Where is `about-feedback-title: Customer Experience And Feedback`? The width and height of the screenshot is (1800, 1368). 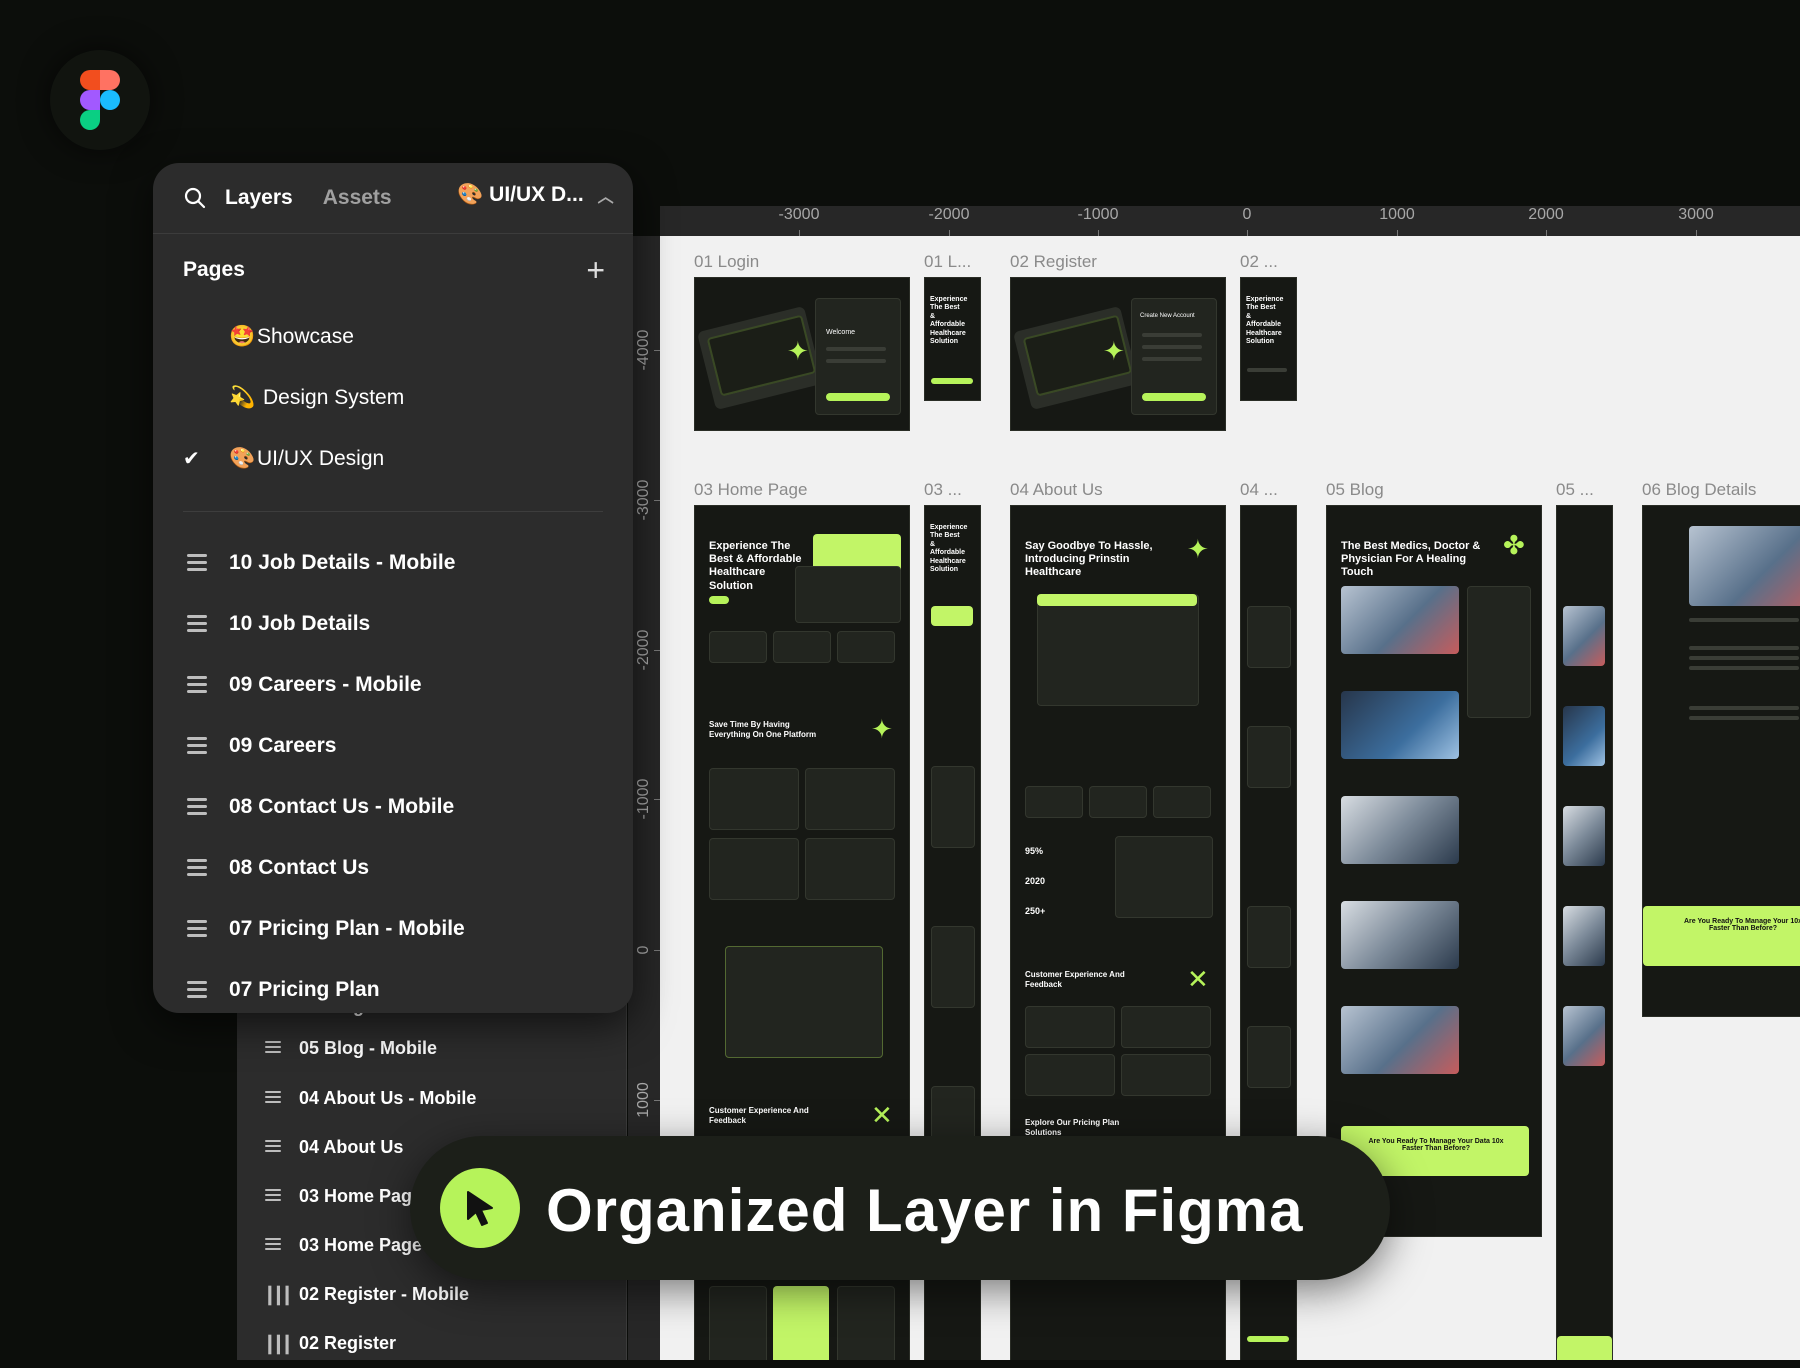 about-feedback-title: Customer Experience And Feedback is located at coordinates (1075, 979).